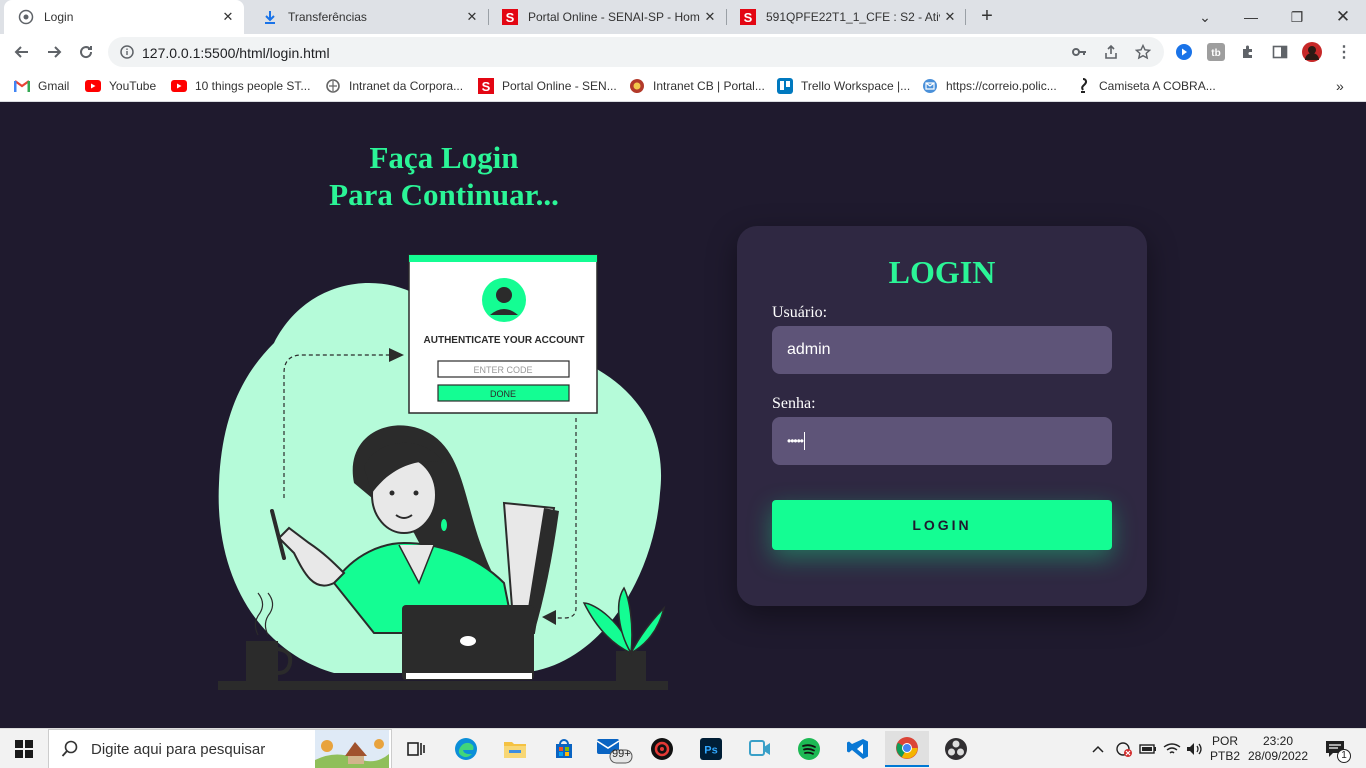 The width and height of the screenshot is (1366, 768). I want to click on url-text: 127.0.0.1:5500/html/login.html, so click(236, 53).